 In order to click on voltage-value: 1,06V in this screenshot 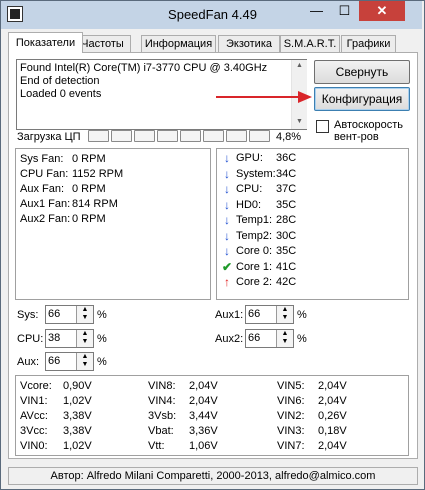, I will do `click(203, 446)`.